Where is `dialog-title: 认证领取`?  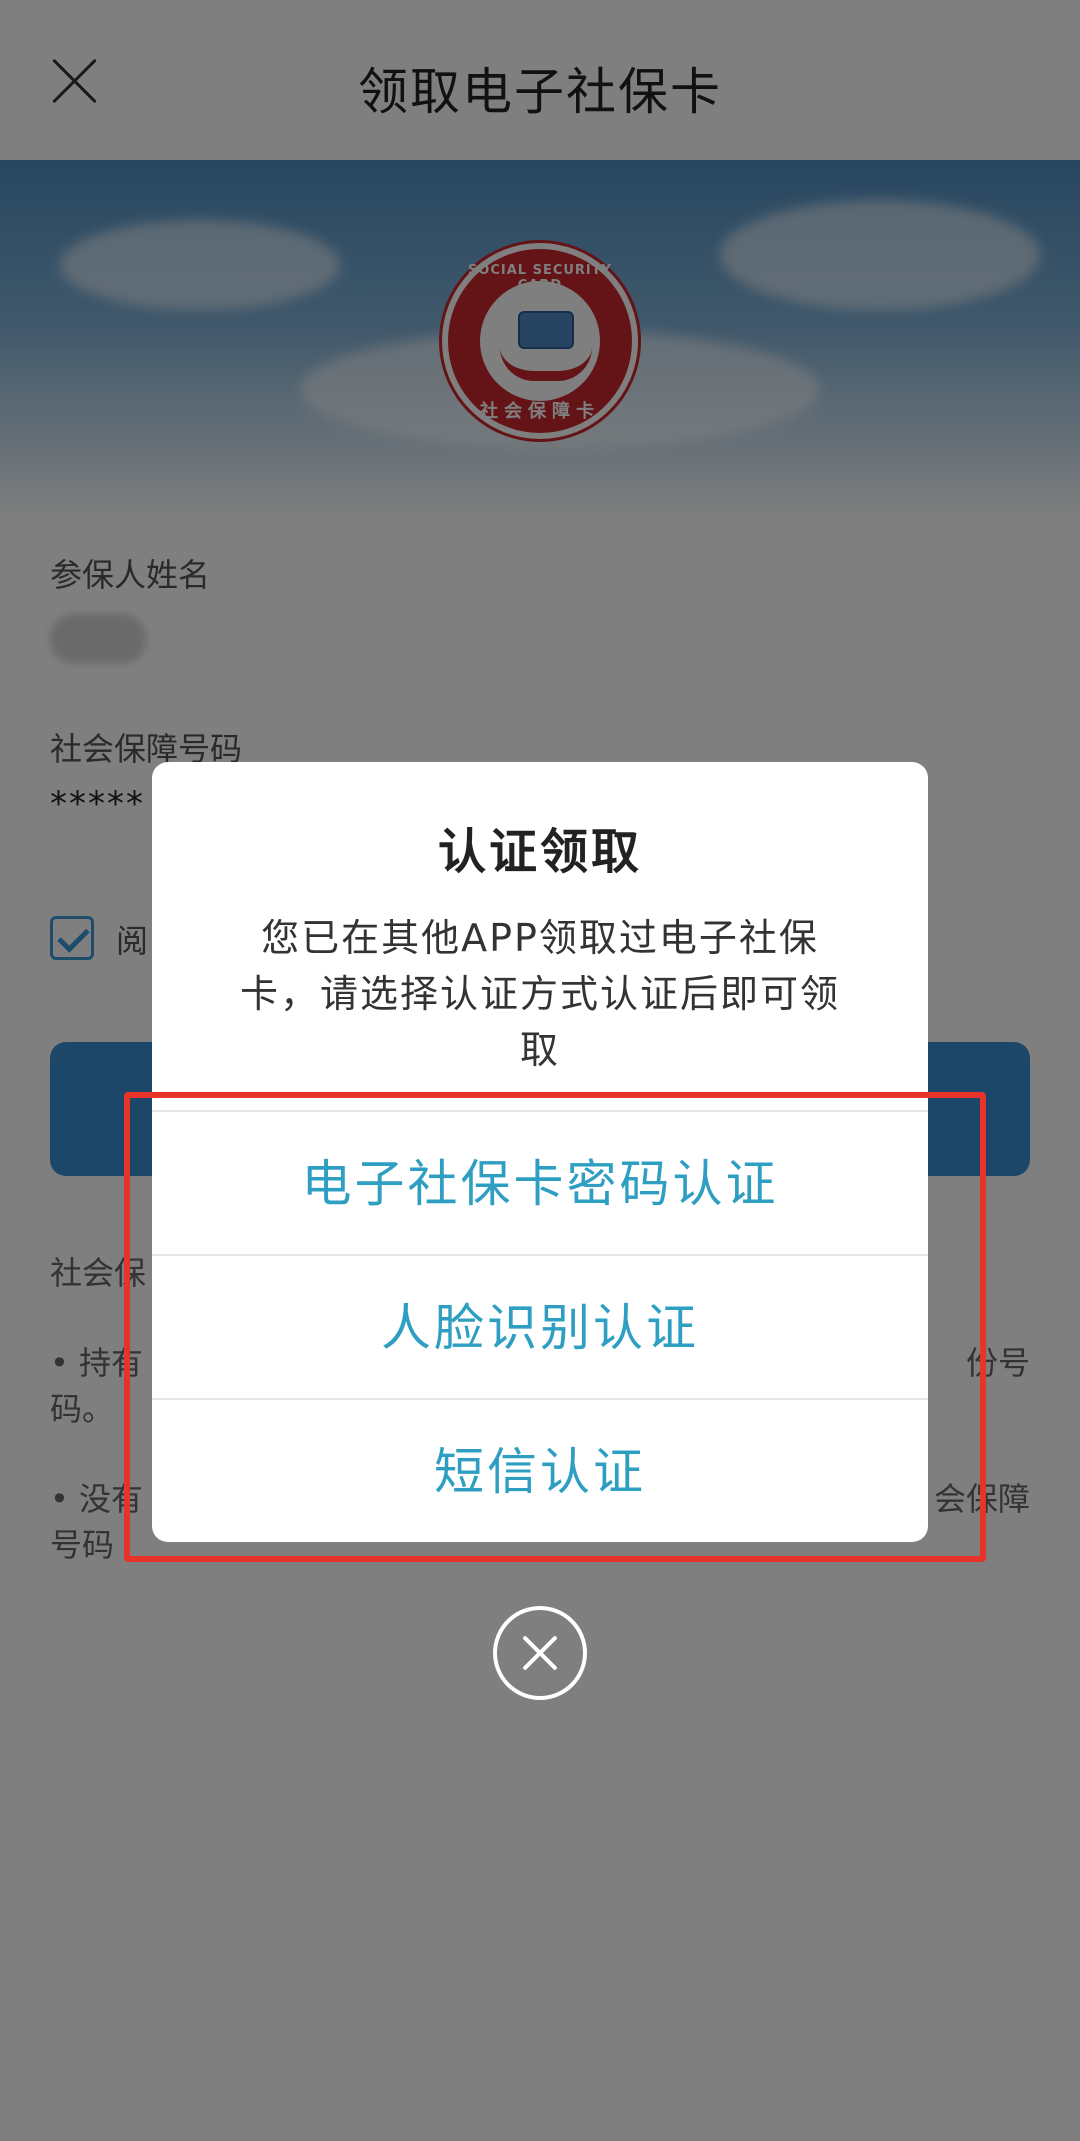 dialog-title: 认证领取 is located at coordinates (539, 852).